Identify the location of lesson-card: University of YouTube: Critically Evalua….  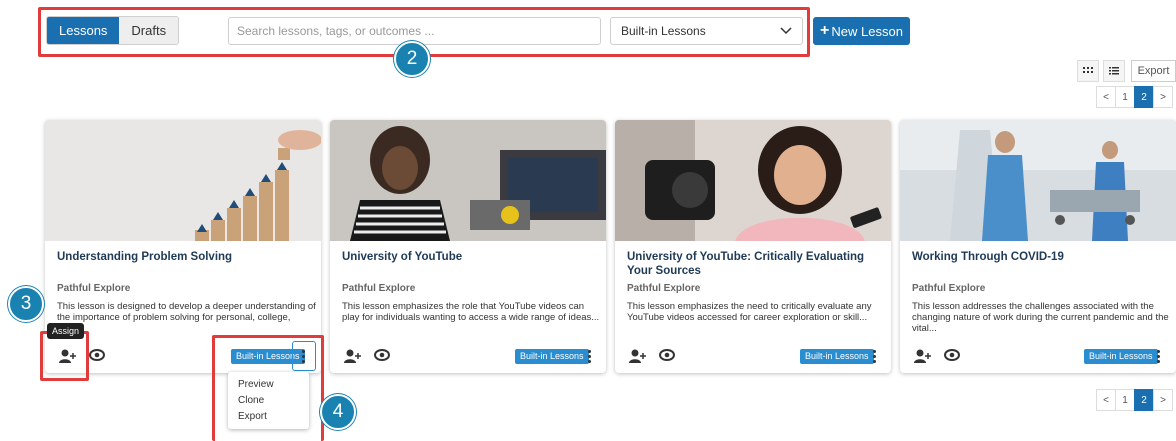
(753, 246).